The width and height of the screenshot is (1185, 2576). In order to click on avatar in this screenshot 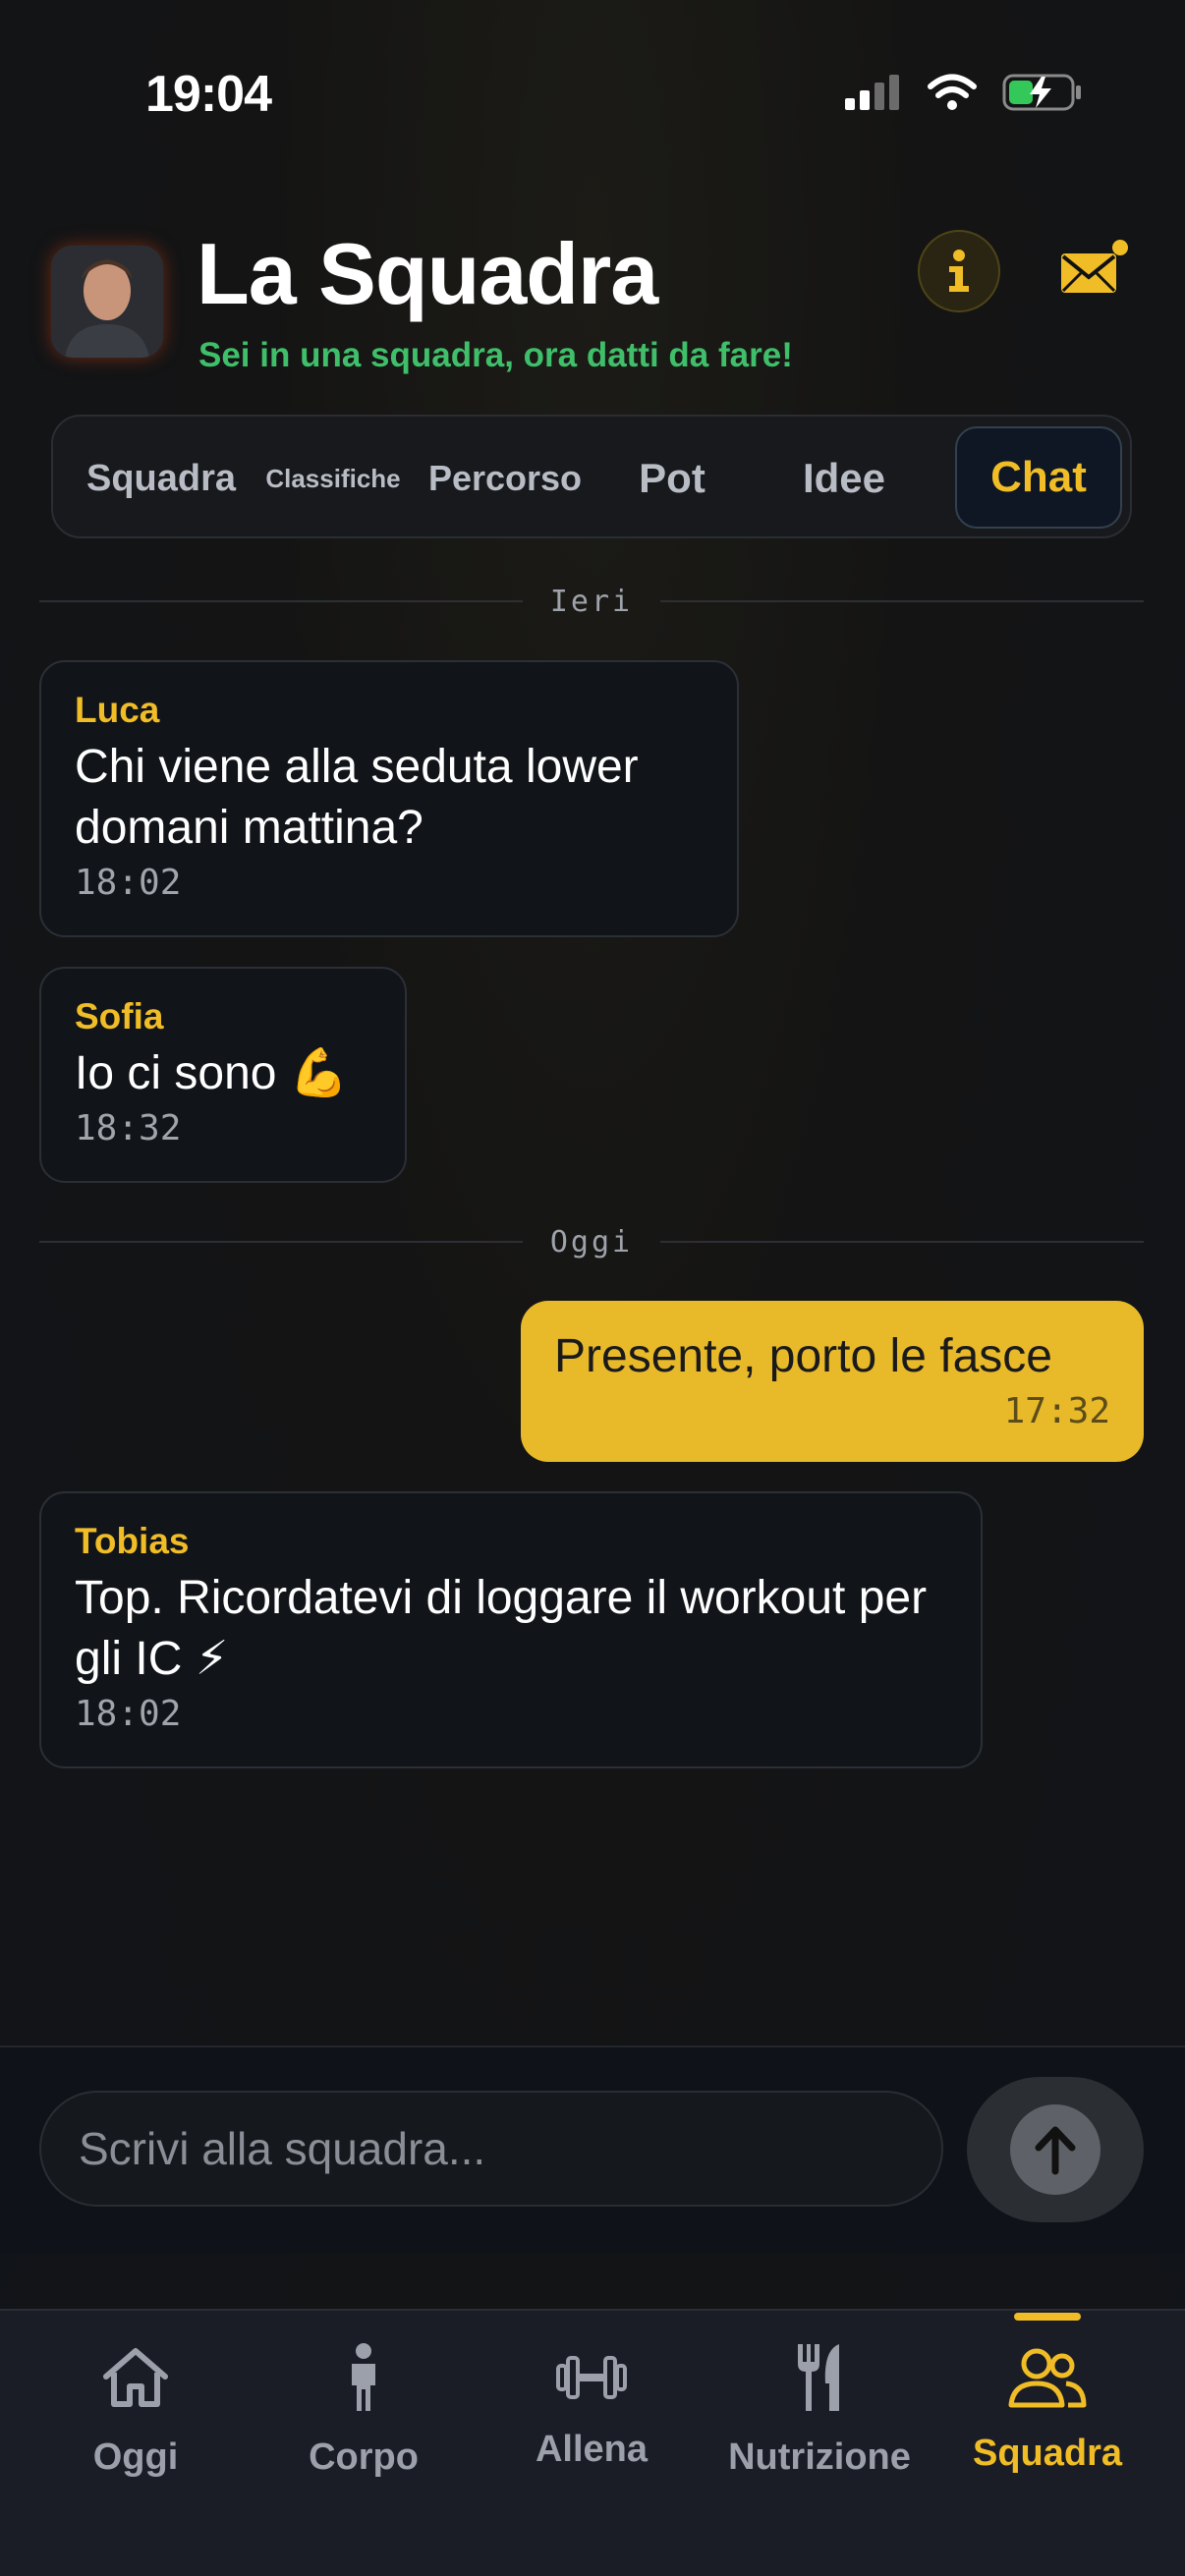, I will do `click(107, 302)`.